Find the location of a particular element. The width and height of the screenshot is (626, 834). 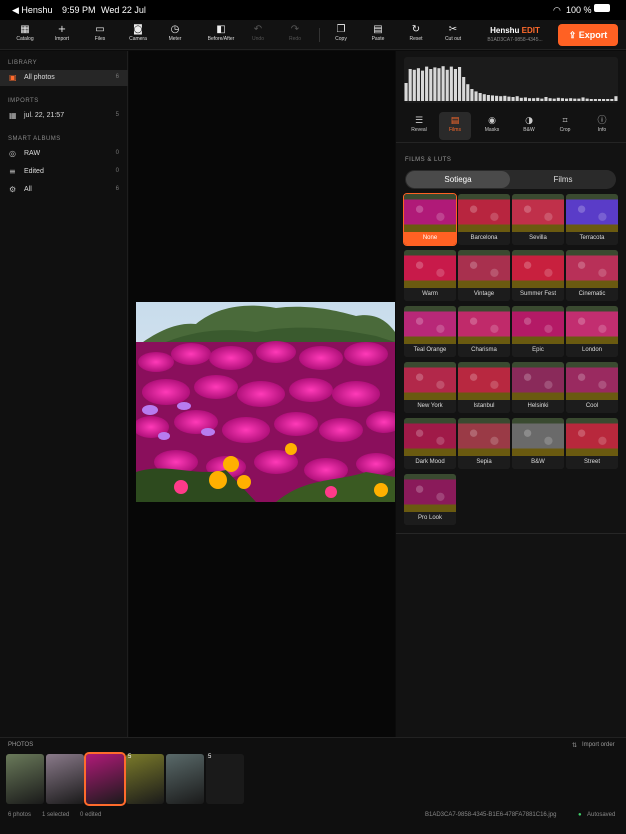

film-label: B&W is located at coordinates (538, 462).